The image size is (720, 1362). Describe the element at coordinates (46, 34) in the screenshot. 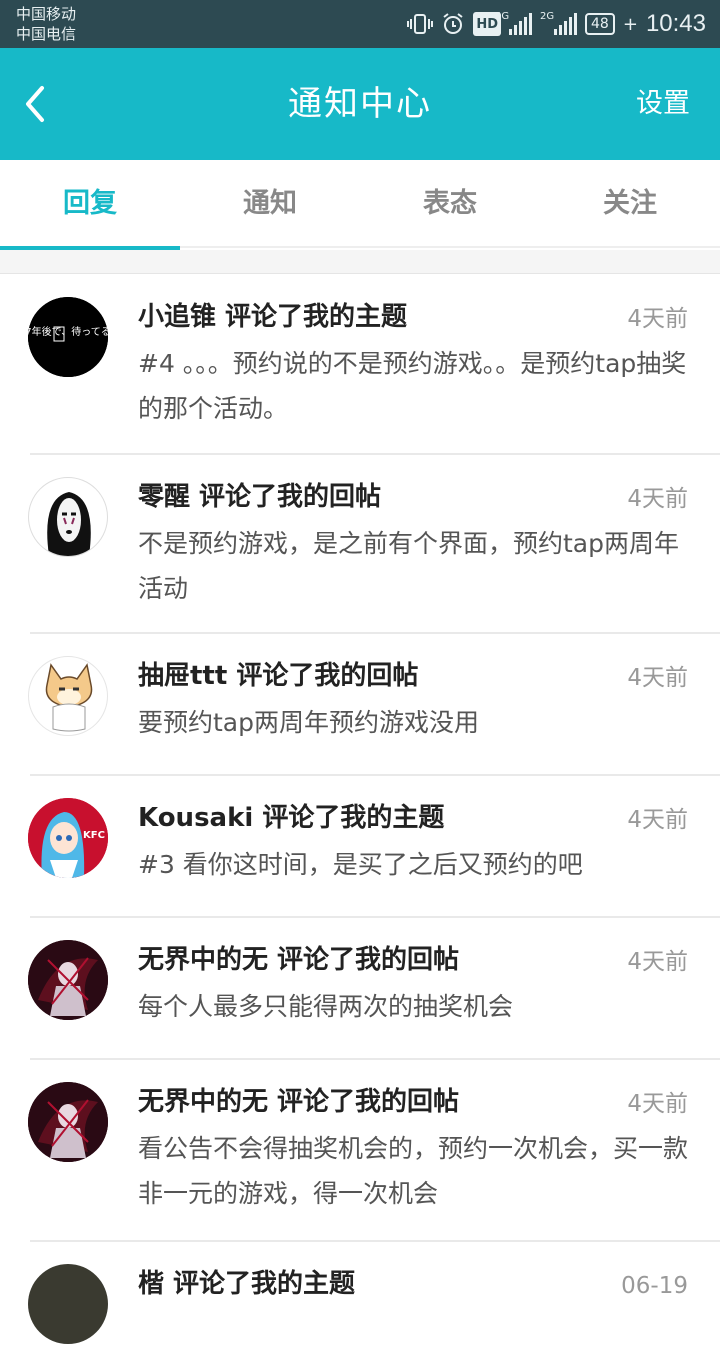

I see `carrier-2: 中国电信` at that location.